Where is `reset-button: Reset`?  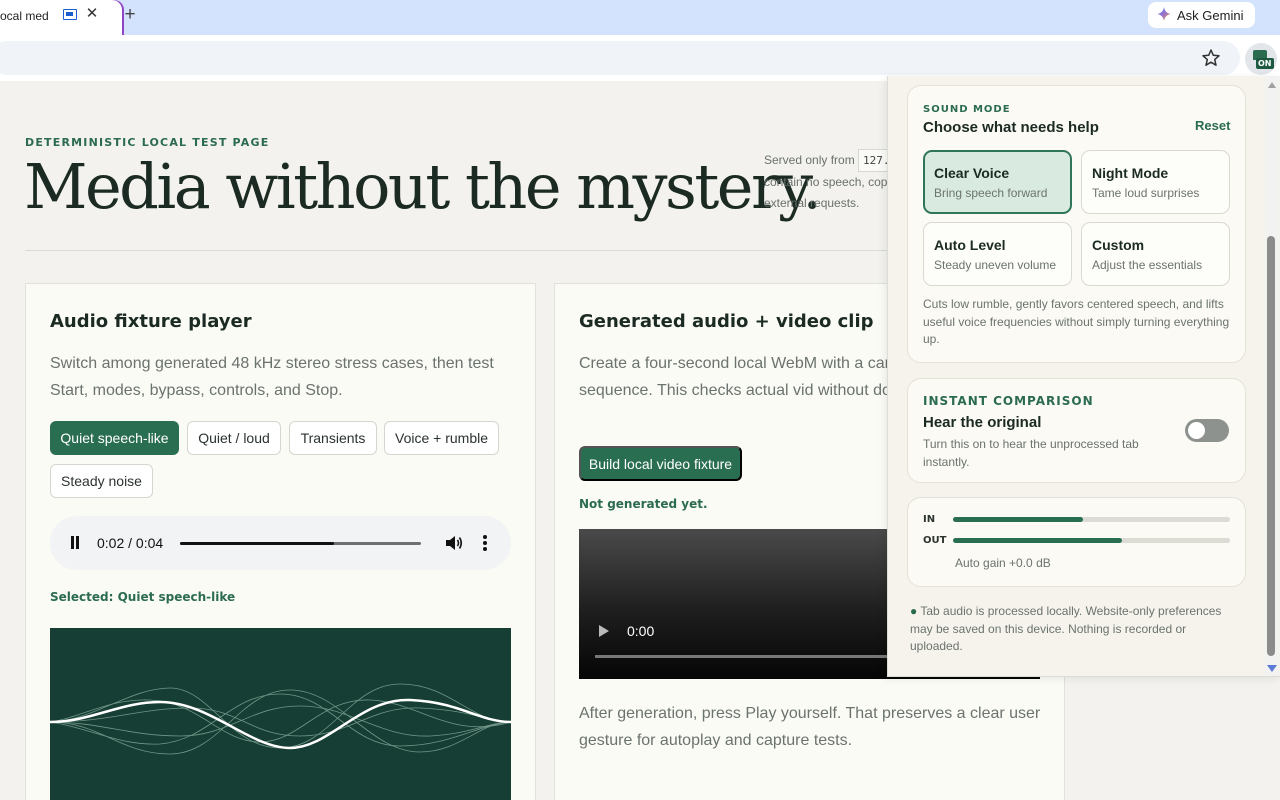
reset-button: Reset is located at coordinates (1212, 125).